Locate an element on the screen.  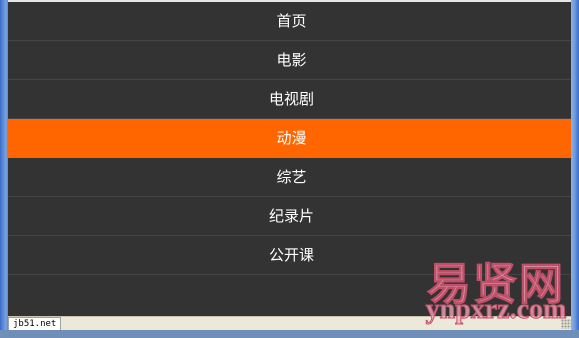
menu-item-home: 首页 is located at coordinates (291, 21).